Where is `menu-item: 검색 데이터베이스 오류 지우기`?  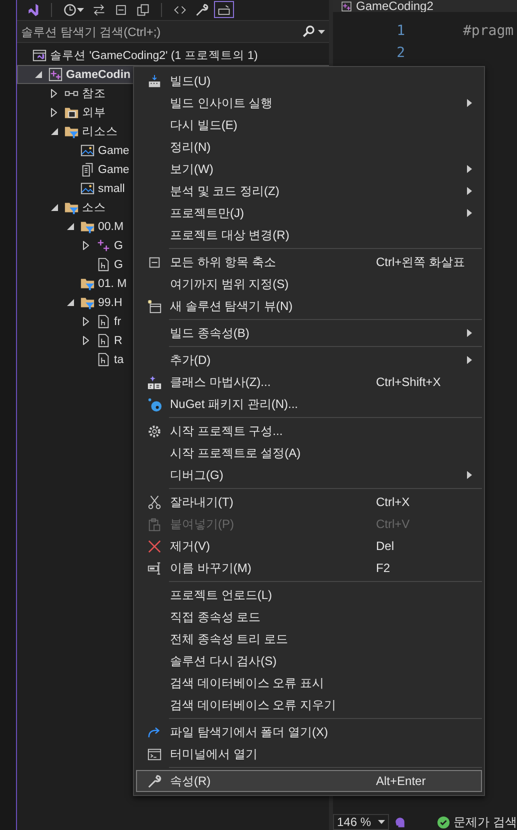
menu-item: 검색 데이터베이스 오류 지우기 is located at coordinates (309, 705).